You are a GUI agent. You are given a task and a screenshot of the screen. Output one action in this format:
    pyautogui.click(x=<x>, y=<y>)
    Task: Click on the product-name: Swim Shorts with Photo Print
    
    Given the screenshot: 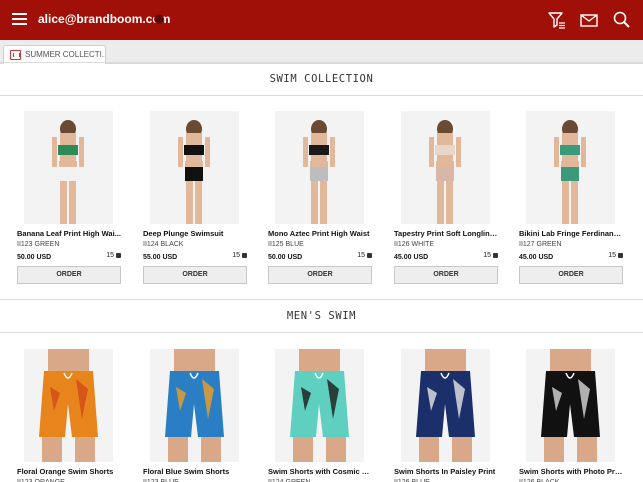 What is the action you would take?
    pyautogui.click(x=571, y=471)
    